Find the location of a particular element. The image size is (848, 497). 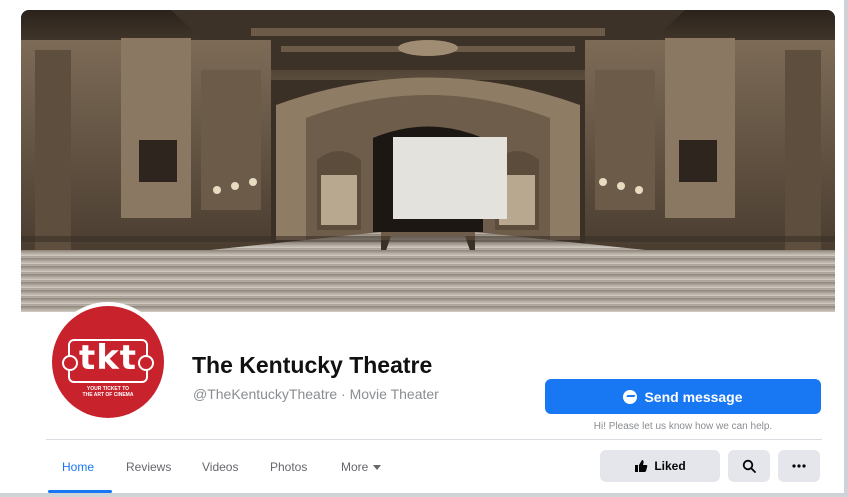

search-button is located at coordinates (749, 466).